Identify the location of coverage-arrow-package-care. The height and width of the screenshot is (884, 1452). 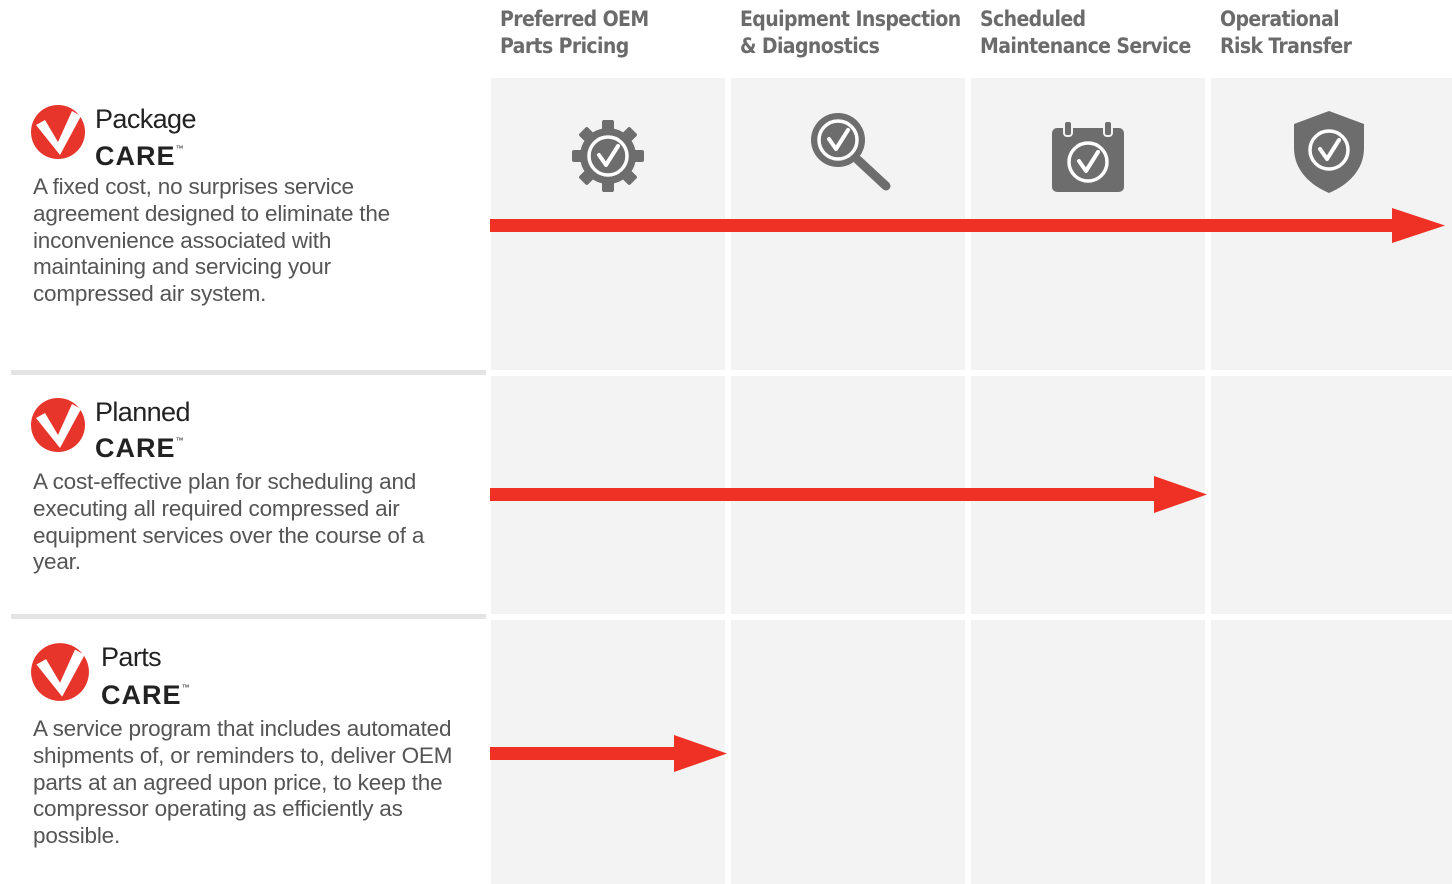
(967, 225).